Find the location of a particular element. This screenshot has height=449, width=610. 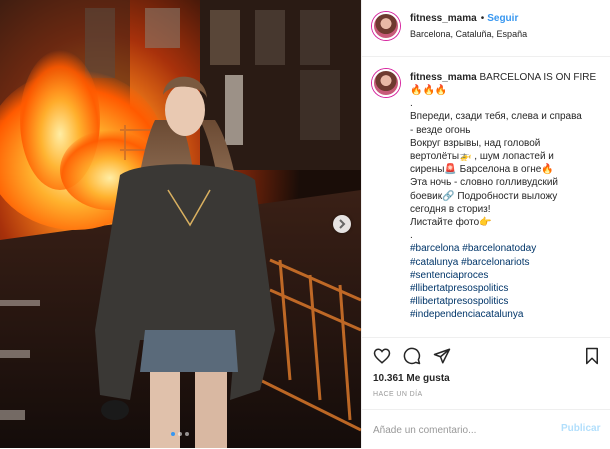

heart-icon is located at coordinates (382, 356).